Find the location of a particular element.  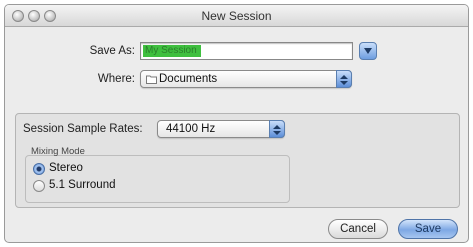

surround-radio is located at coordinates (39, 186).